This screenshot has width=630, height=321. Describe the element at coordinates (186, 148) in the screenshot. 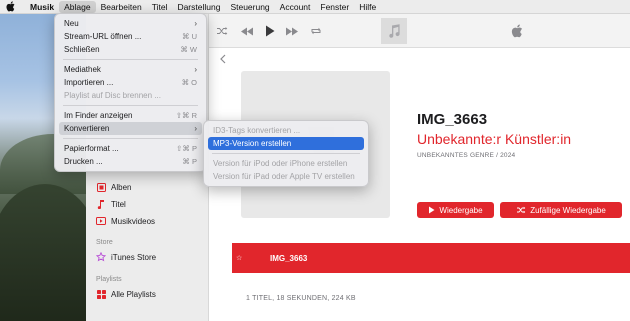

I see `menu-item-shortcut: ⇧⌘ P` at that location.